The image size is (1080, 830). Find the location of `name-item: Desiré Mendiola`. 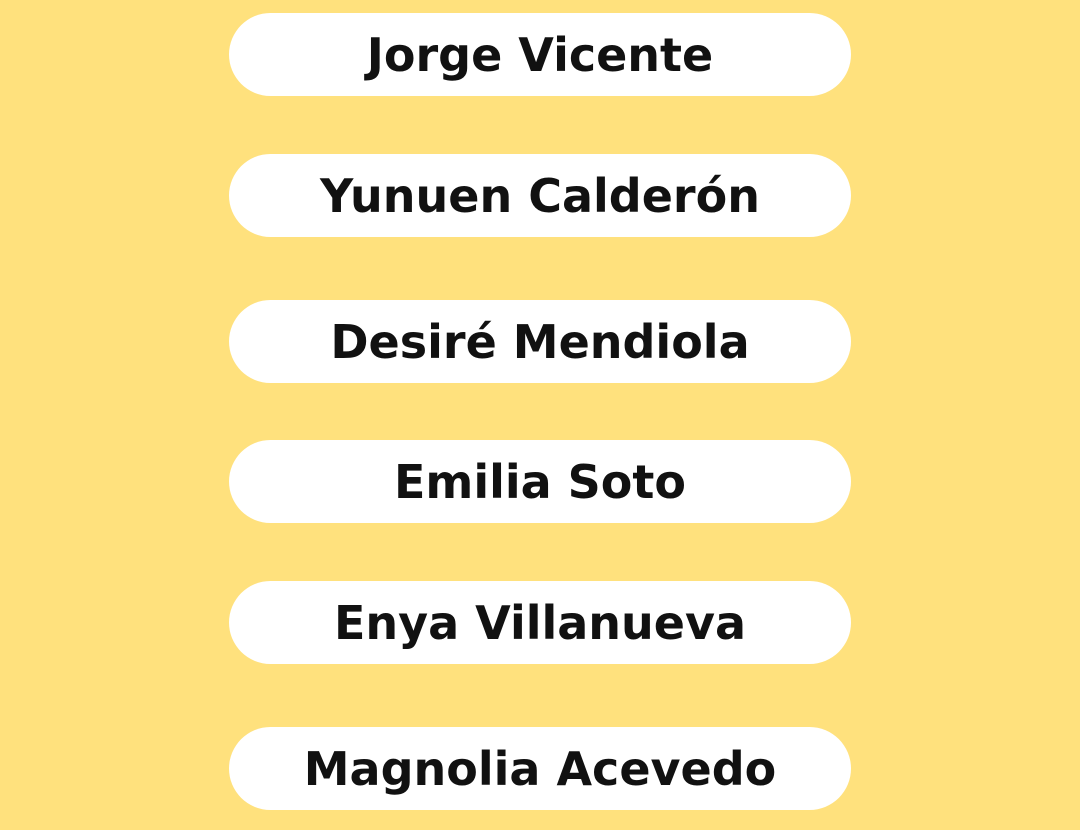

name-item: Desiré Mendiola is located at coordinates (540, 341).